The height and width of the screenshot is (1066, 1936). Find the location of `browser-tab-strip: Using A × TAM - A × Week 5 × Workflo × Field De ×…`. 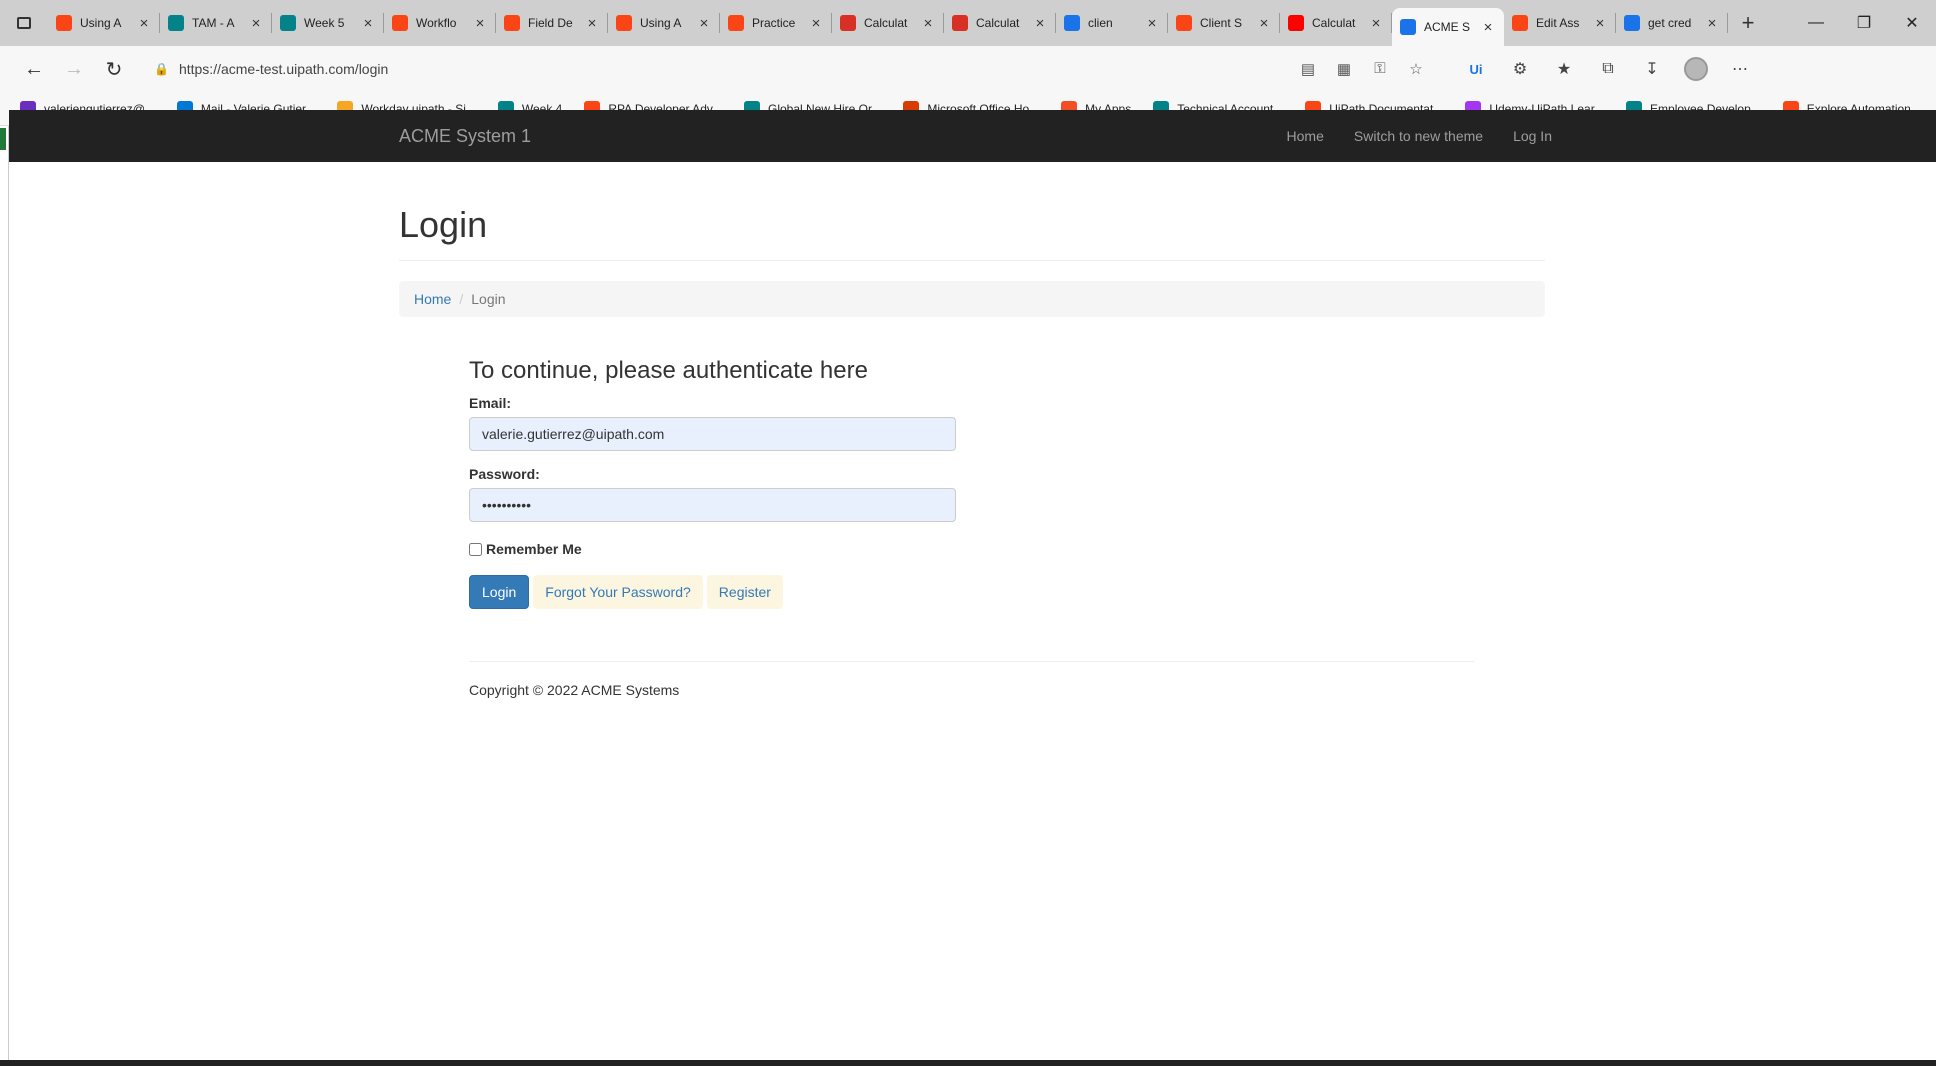

browser-tab-strip: Using A × TAM - A × Week 5 × Workflo × Field De ×… is located at coordinates (968, 23).